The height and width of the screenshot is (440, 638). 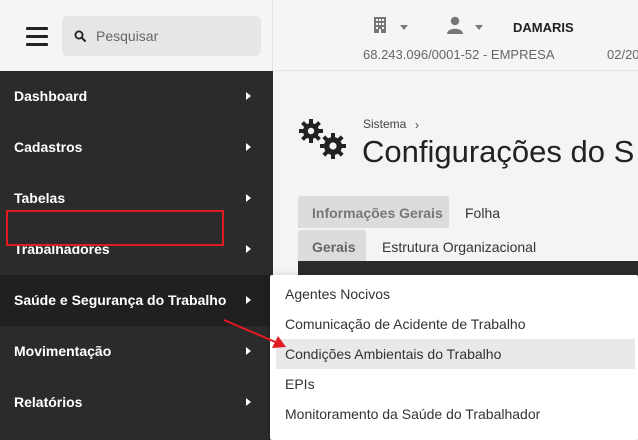 I want to click on sidebar-item-relatorios: Relatórios, so click(x=136, y=402).